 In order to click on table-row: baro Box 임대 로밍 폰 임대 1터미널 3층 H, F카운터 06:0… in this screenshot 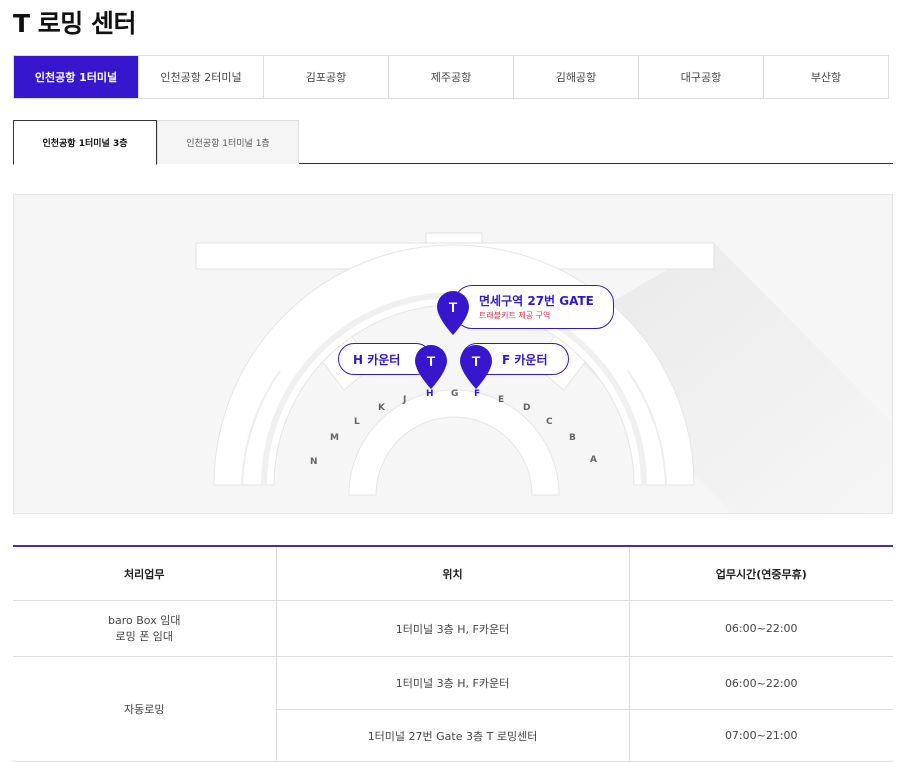, I will do `click(453, 628)`.